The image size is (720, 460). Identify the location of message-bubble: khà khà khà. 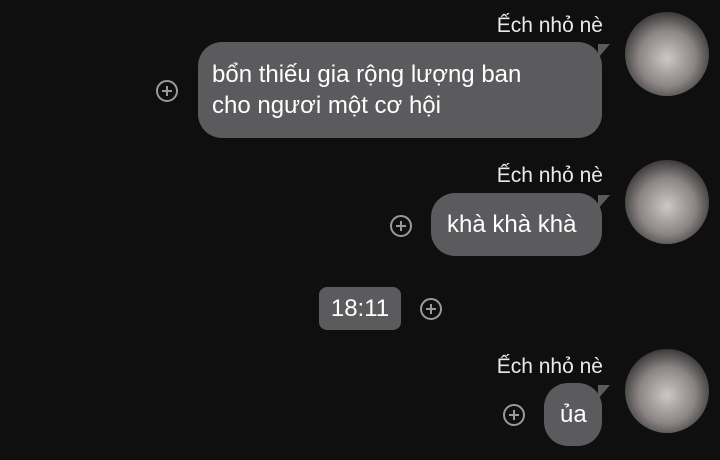
(520, 224).